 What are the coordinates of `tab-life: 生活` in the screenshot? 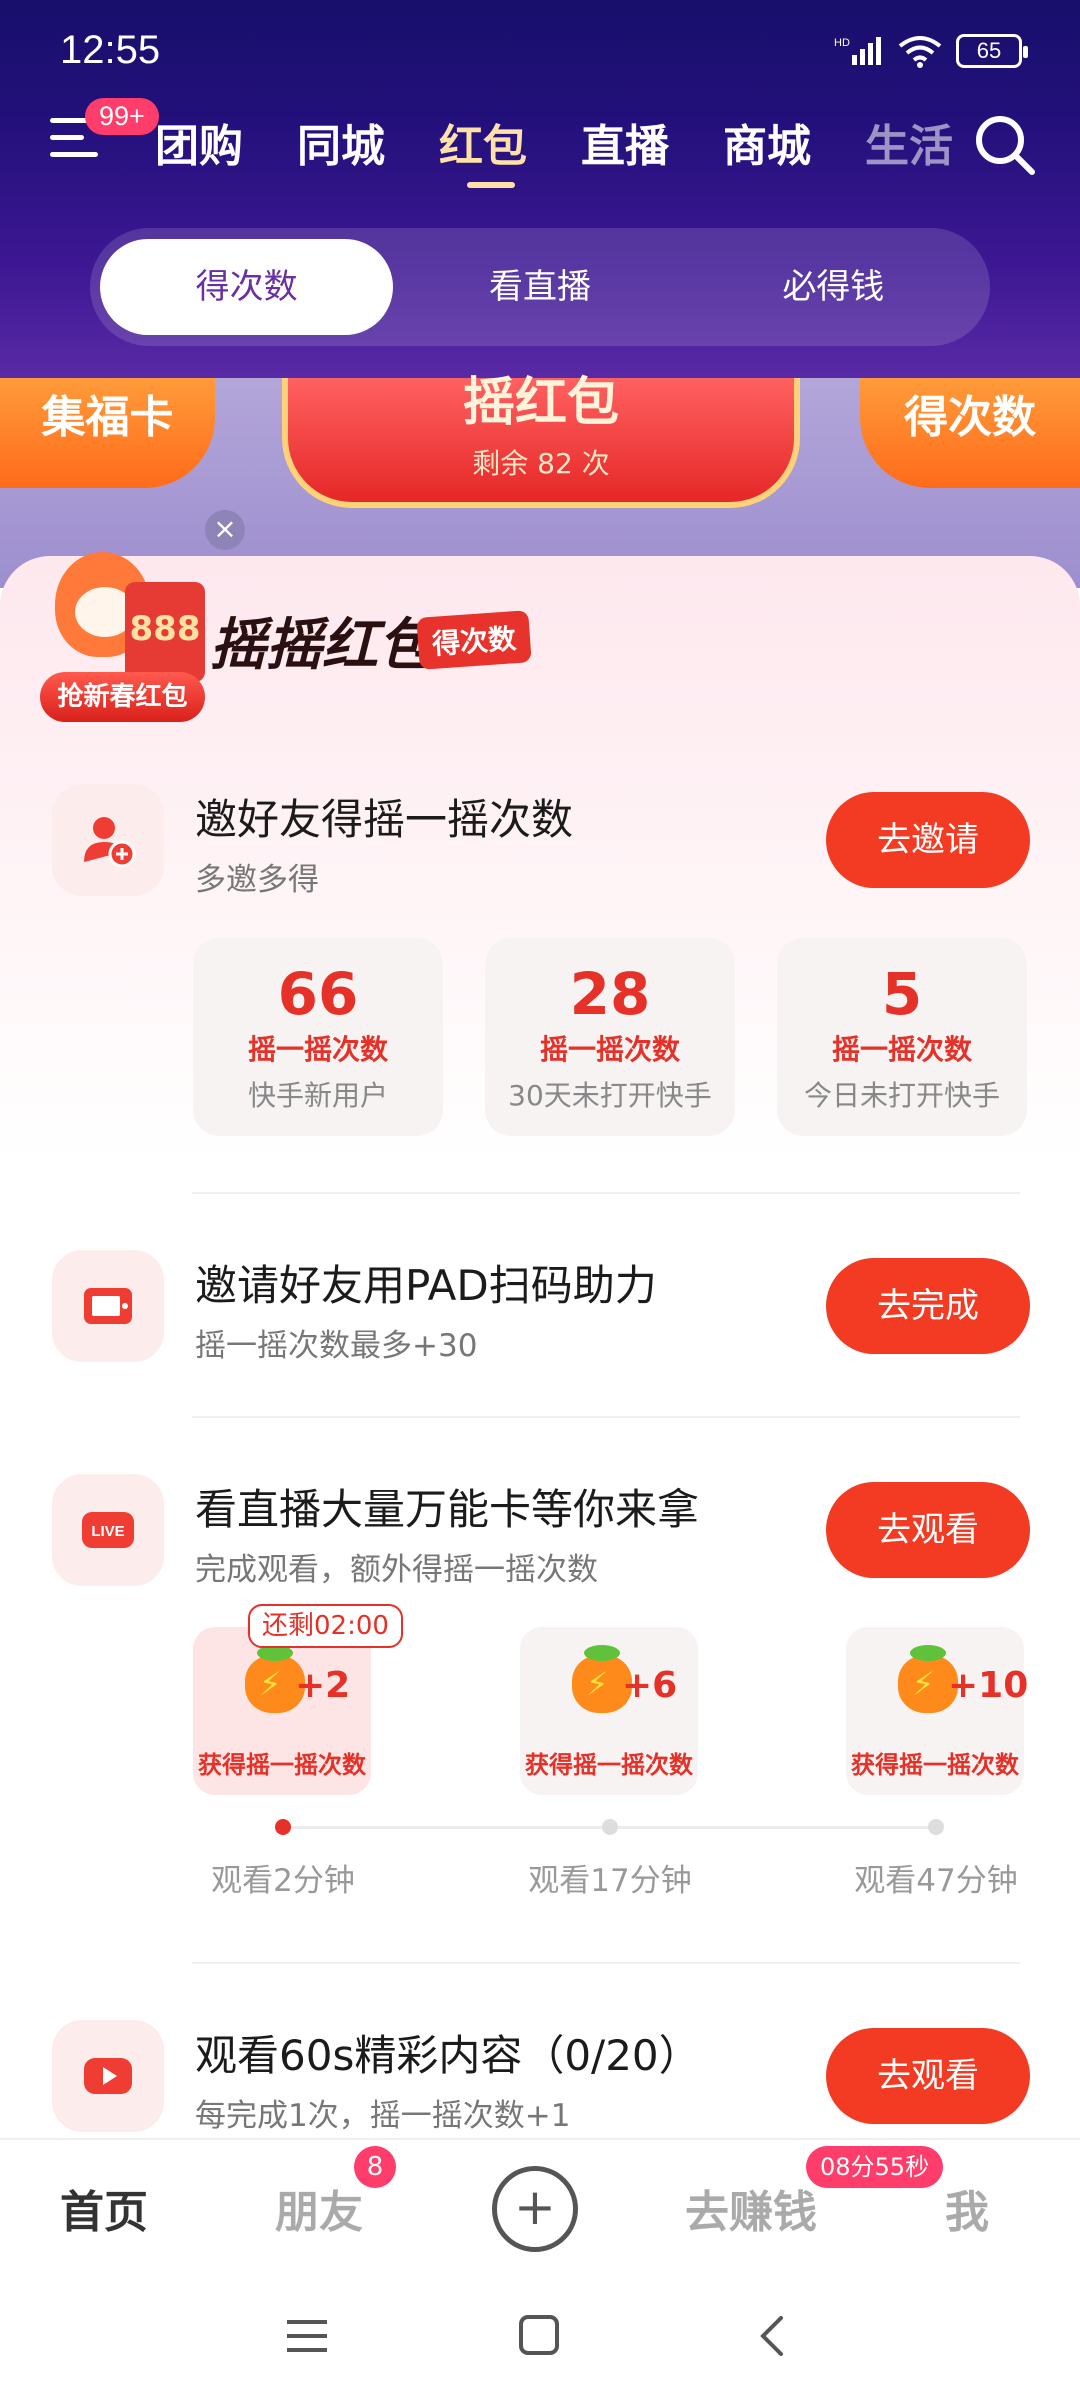 It's located at (916, 142).